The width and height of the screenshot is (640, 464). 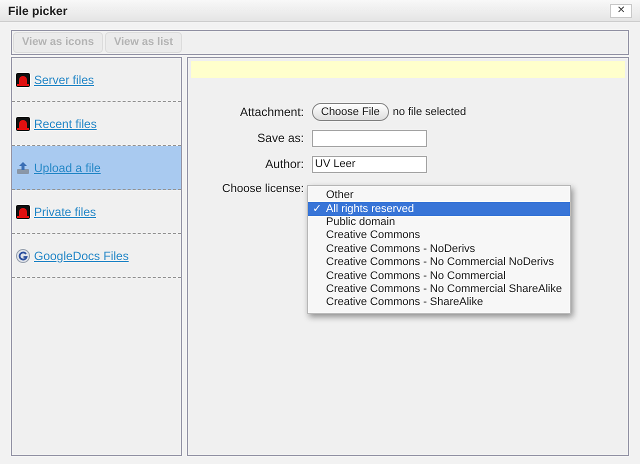 I want to click on file-status: no file selected, so click(x=429, y=112).